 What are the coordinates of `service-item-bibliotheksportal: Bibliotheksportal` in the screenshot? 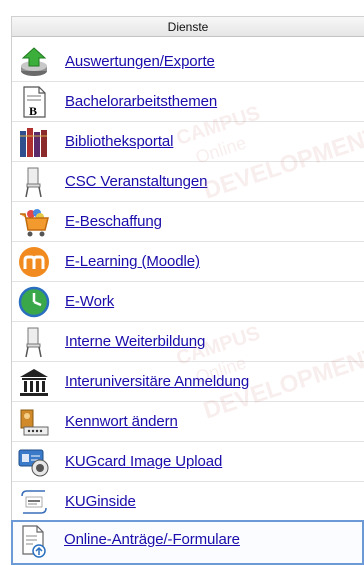 It's located at (188, 142).